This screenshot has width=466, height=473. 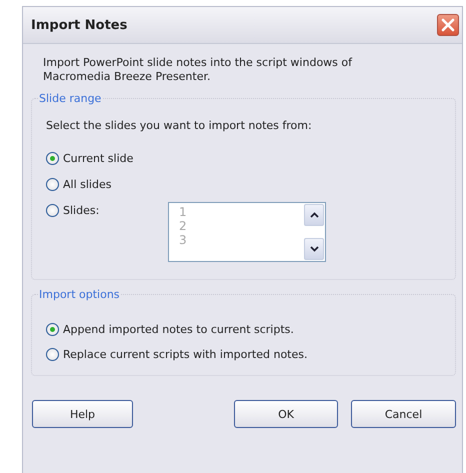 What do you see at coordinates (79, 25) in the screenshot?
I see `window-title: Import Notes` at bounding box center [79, 25].